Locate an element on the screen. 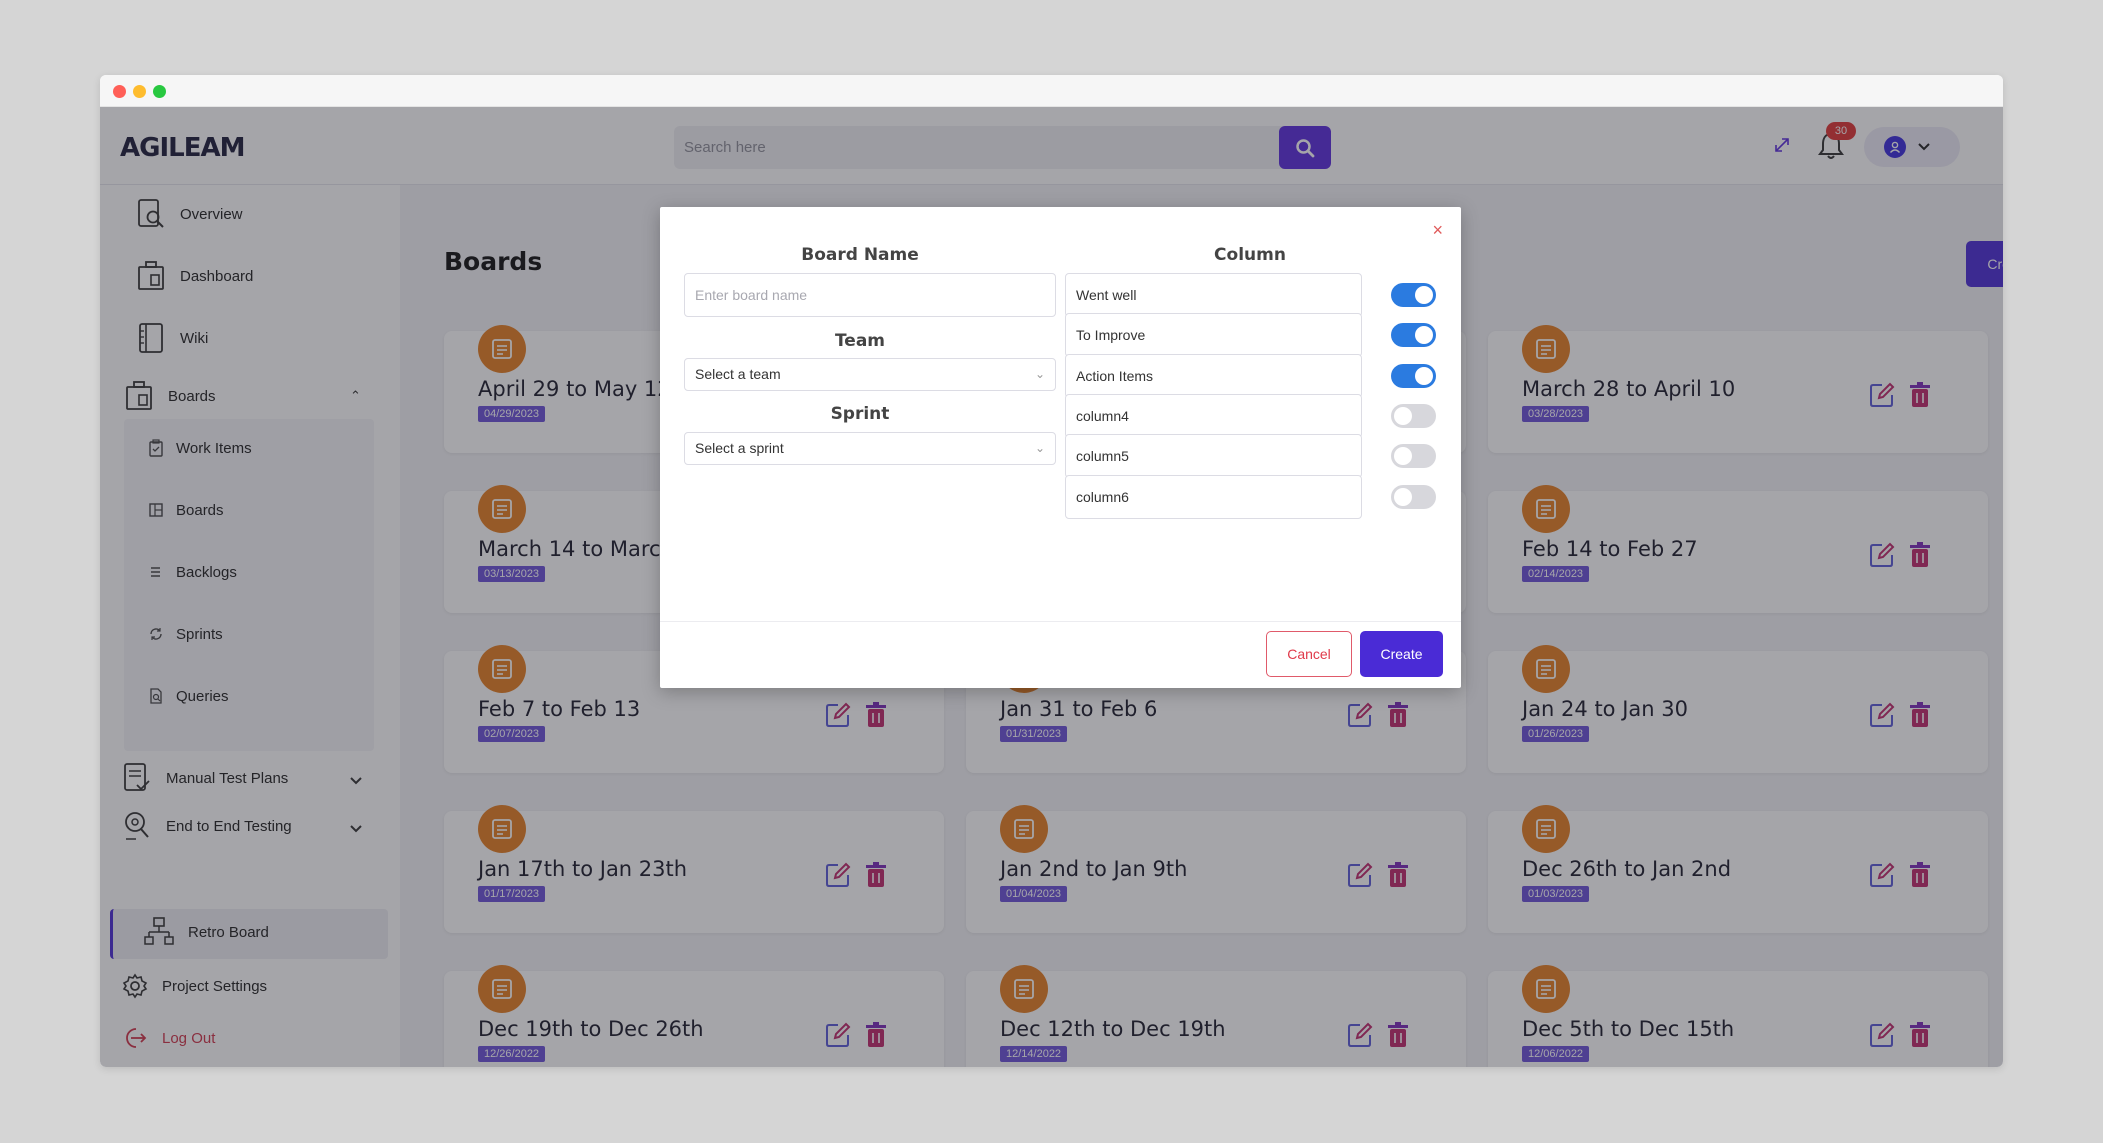 This screenshot has height=1143, width=2103. minimize-window-button is located at coordinates (139, 91).